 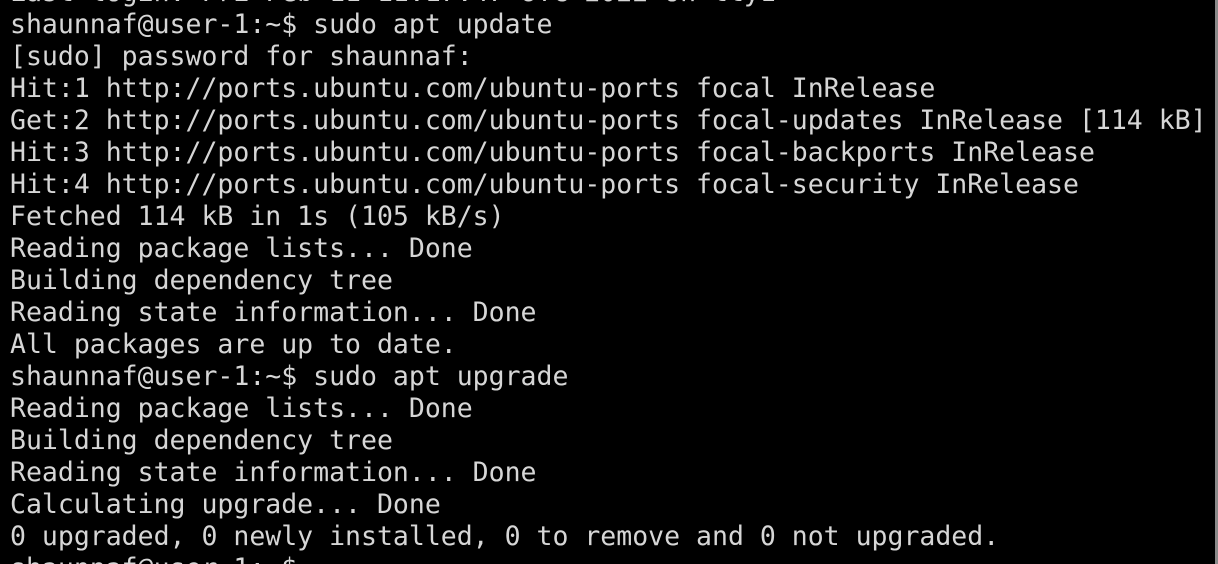 I want to click on terminal-line-output: All packages are up to date., so click(x=233, y=344).